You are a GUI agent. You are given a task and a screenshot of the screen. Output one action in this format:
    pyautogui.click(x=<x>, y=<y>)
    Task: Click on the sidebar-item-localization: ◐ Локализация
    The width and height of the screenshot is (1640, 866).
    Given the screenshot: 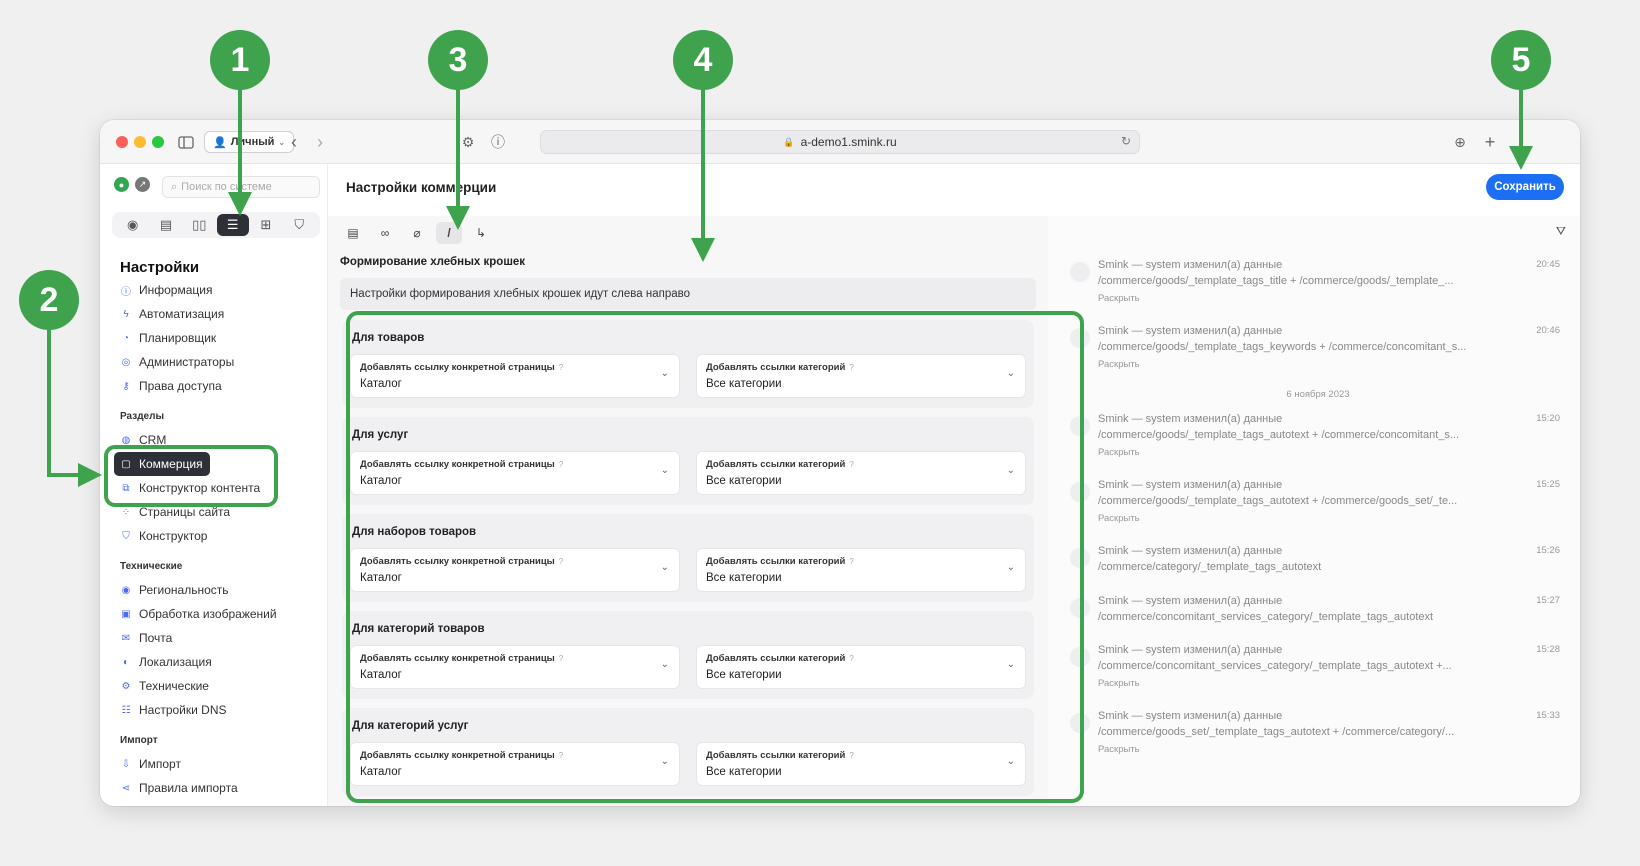 What is the action you would take?
    pyautogui.click(x=217, y=662)
    